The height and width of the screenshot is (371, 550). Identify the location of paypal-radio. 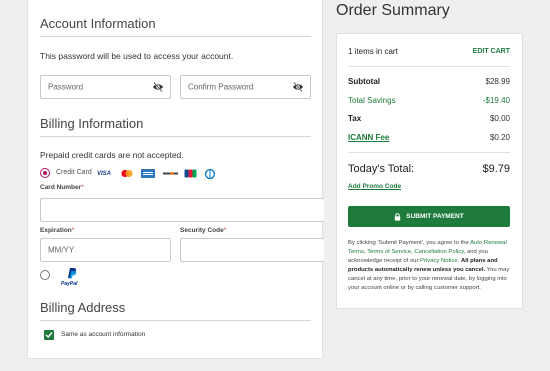
(45, 275).